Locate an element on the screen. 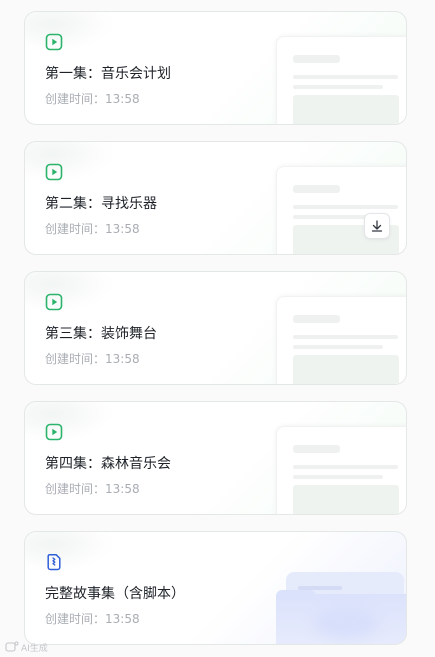 This screenshot has height=657, width=435. story-collection-title: 完整故事集（含脚本） is located at coordinates (115, 594).